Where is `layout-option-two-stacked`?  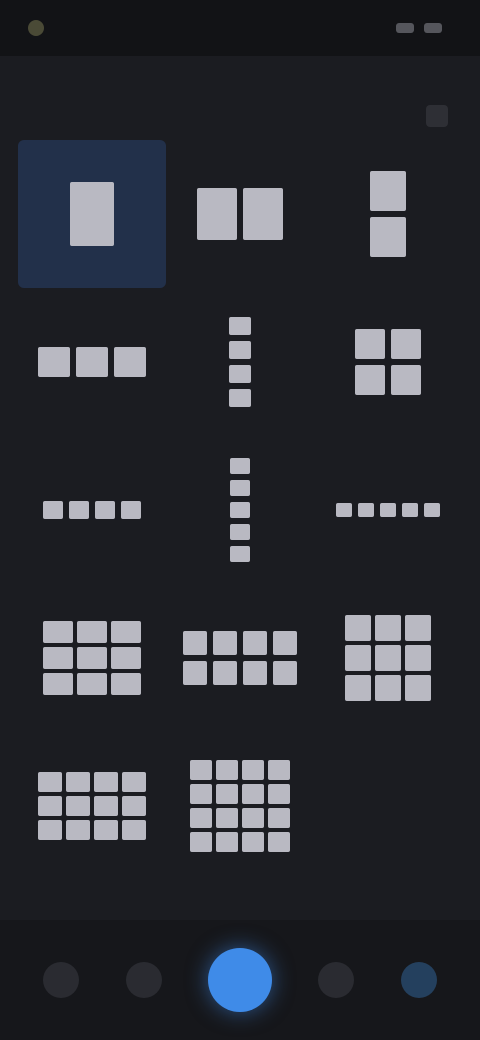
layout-option-two-stacked is located at coordinates (388, 214).